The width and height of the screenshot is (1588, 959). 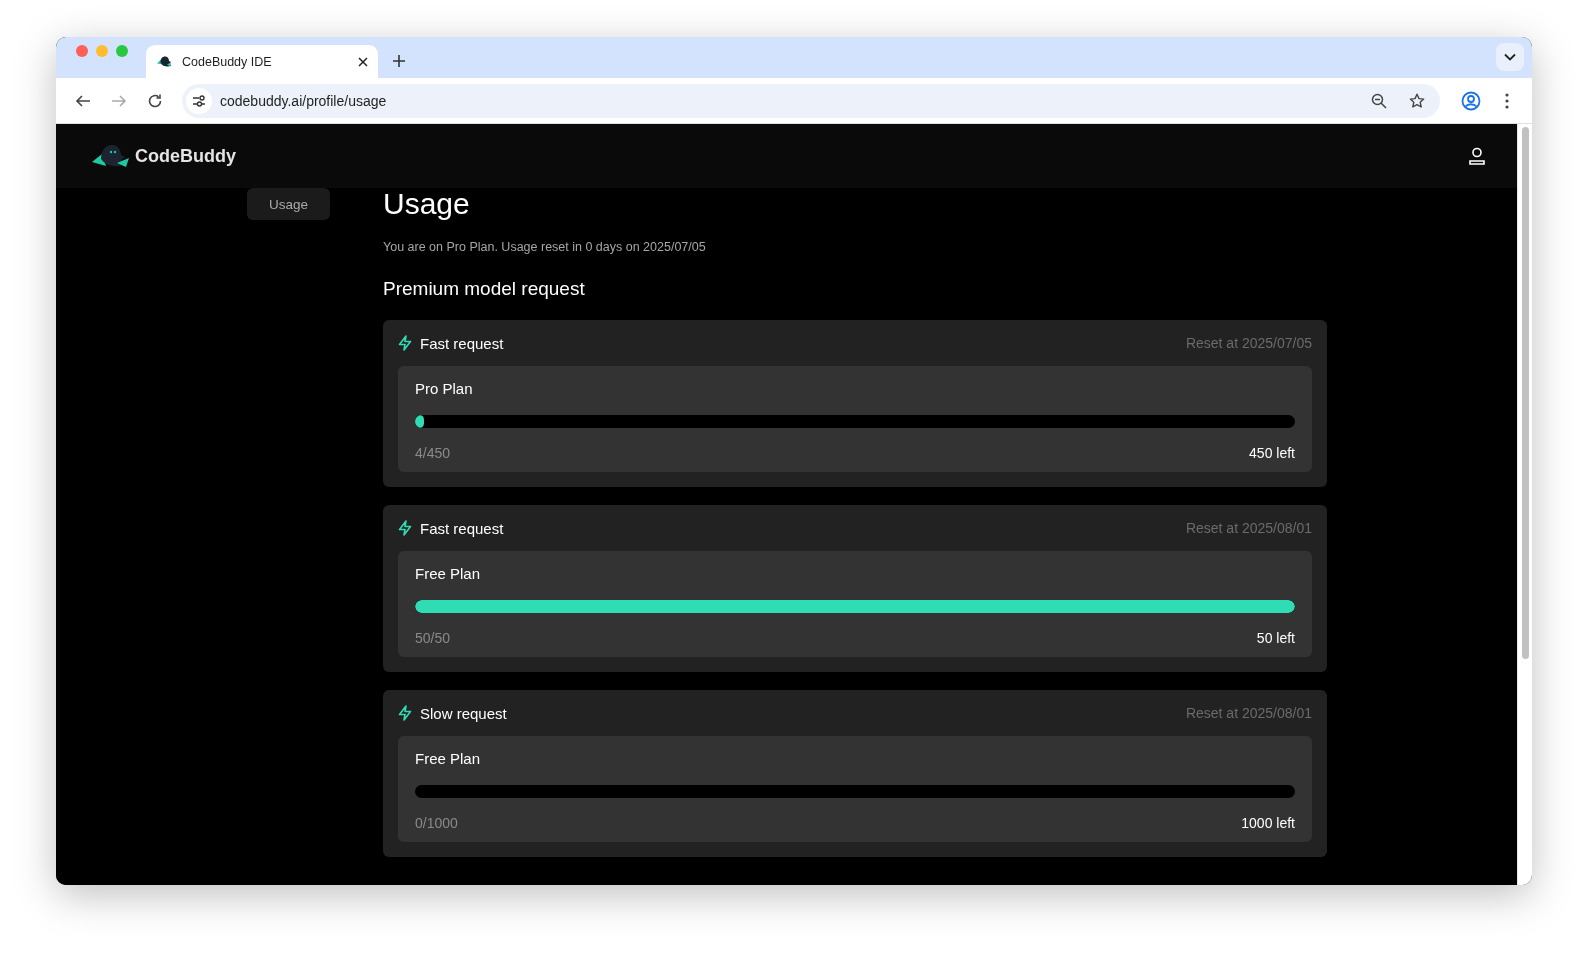 What do you see at coordinates (433, 638) in the screenshot?
I see `usage-count: 50/50` at bounding box center [433, 638].